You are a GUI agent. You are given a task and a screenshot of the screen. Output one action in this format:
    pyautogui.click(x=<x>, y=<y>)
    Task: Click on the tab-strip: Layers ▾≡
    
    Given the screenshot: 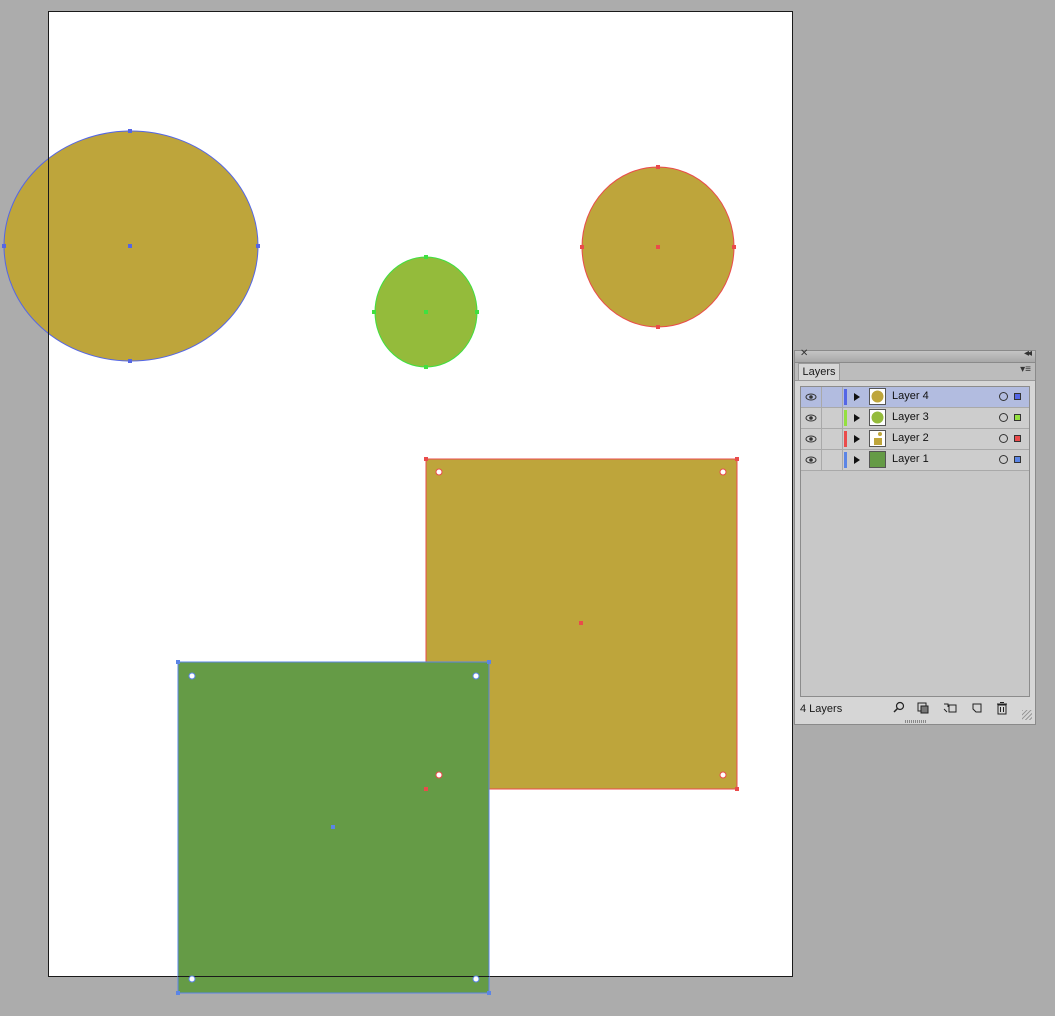 What is the action you would take?
    pyautogui.click(x=915, y=372)
    